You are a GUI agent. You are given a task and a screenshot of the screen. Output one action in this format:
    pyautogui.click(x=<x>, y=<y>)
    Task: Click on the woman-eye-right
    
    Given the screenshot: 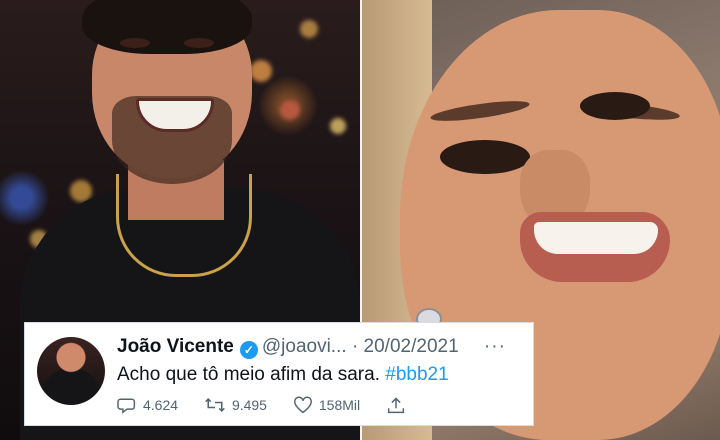 What is the action you would take?
    pyautogui.click(x=615, y=106)
    